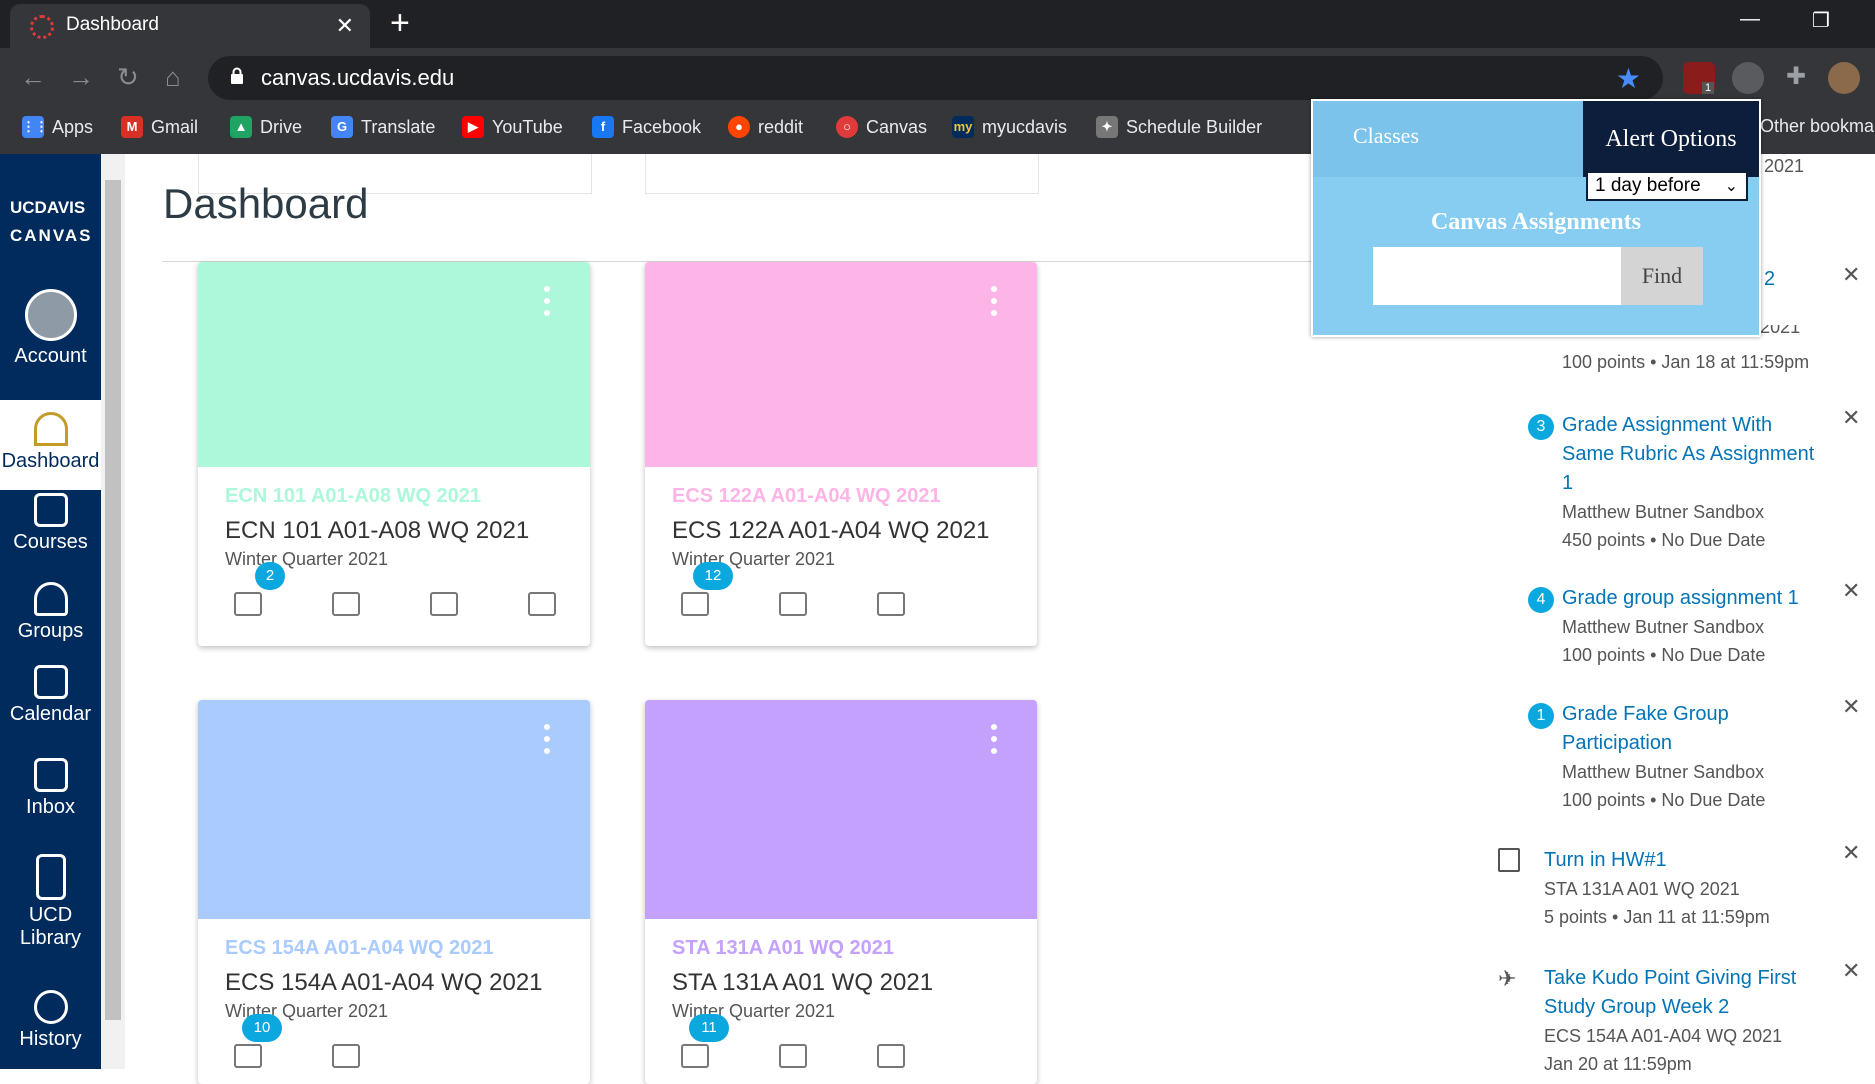  I want to click on bookmark-label: Apps, so click(73, 126).